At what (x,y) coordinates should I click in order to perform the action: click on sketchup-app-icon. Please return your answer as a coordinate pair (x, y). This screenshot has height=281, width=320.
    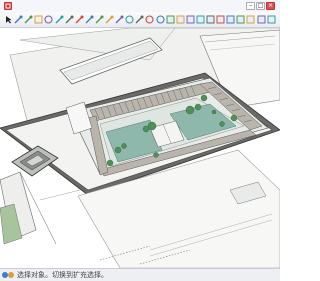
    Looking at the image, I should click on (8, 6).